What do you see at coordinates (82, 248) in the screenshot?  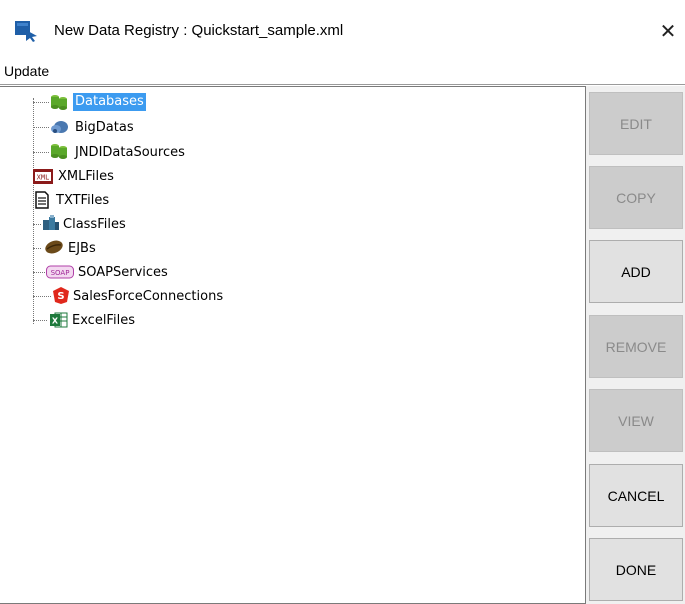 I see `tree-node-label: EJBs` at bounding box center [82, 248].